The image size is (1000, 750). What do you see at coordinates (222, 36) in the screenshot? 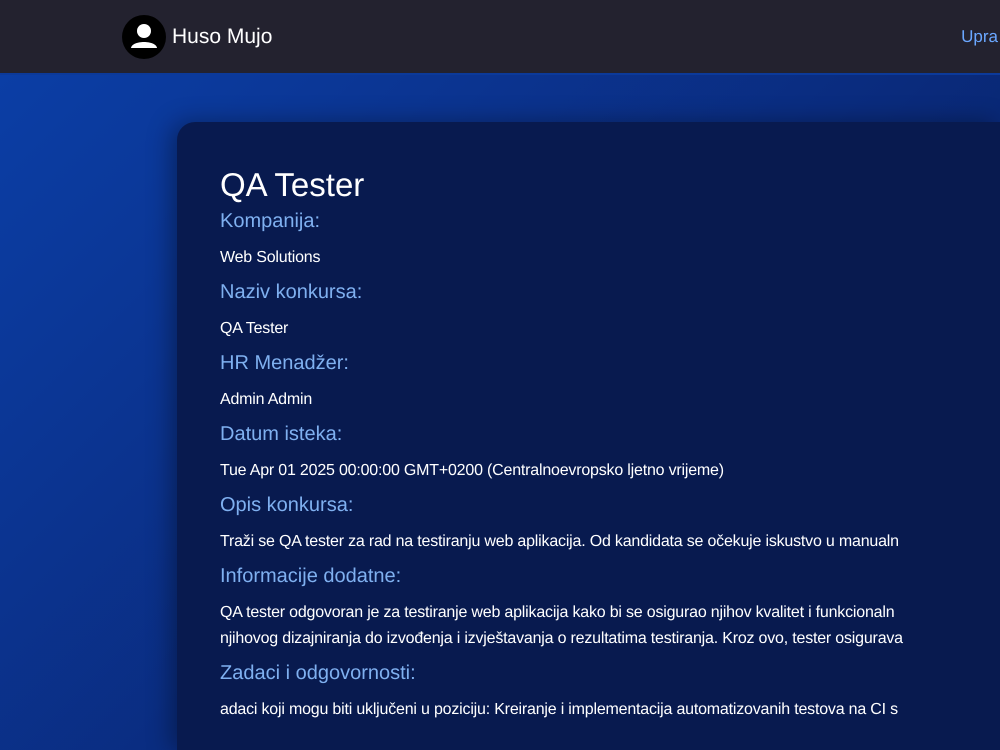
I see `user-name: Huso Mujo` at bounding box center [222, 36].